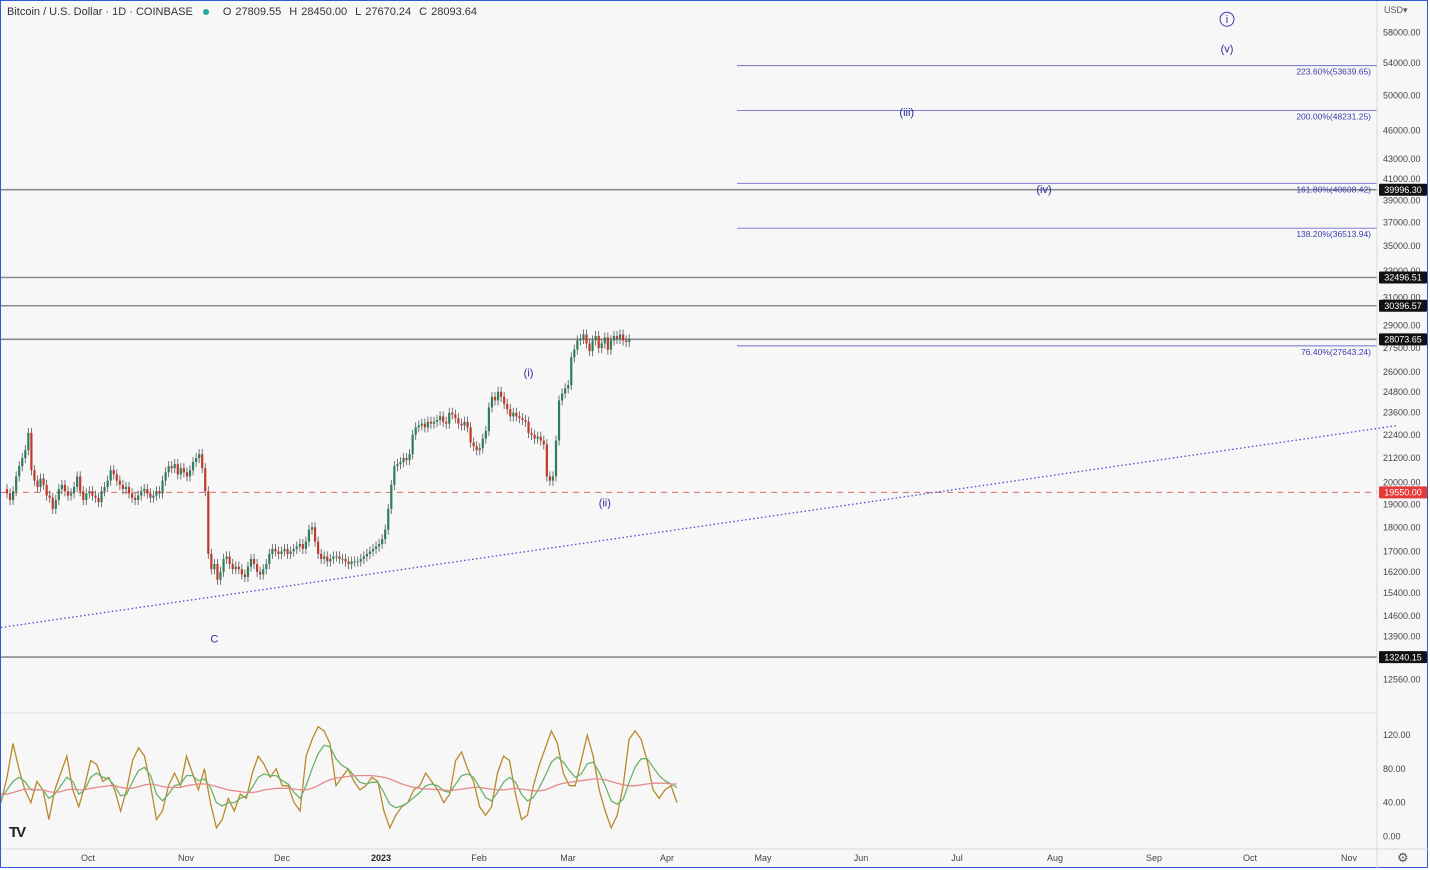  I want to click on time-tick-label: Oct, so click(1250, 858).